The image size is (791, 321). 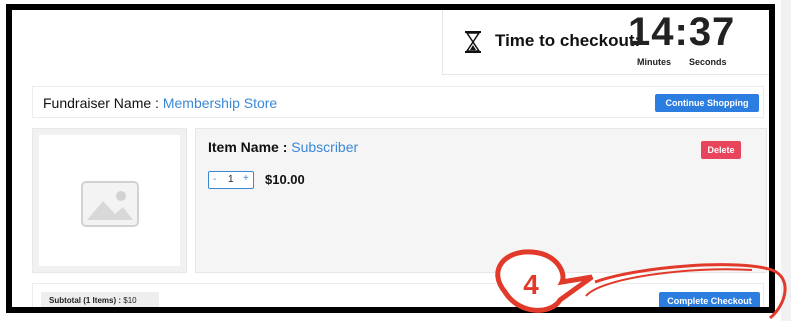 What do you see at coordinates (285, 179) in the screenshot?
I see `item-price: $10.00` at bounding box center [285, 179].